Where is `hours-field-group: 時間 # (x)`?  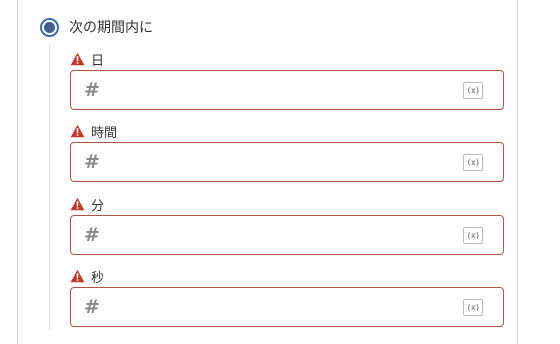 hours-field-group: 時間 # (x) is located at coordinates (287, 152).